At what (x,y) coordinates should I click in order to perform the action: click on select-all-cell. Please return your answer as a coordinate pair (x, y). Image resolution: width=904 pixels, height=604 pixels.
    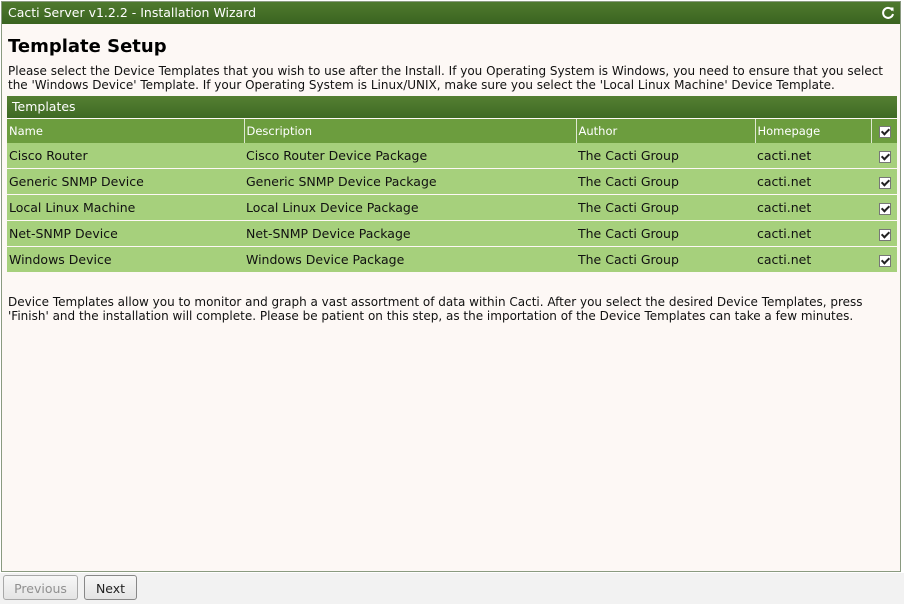
    Looking at the image, I should click on (884, 131).